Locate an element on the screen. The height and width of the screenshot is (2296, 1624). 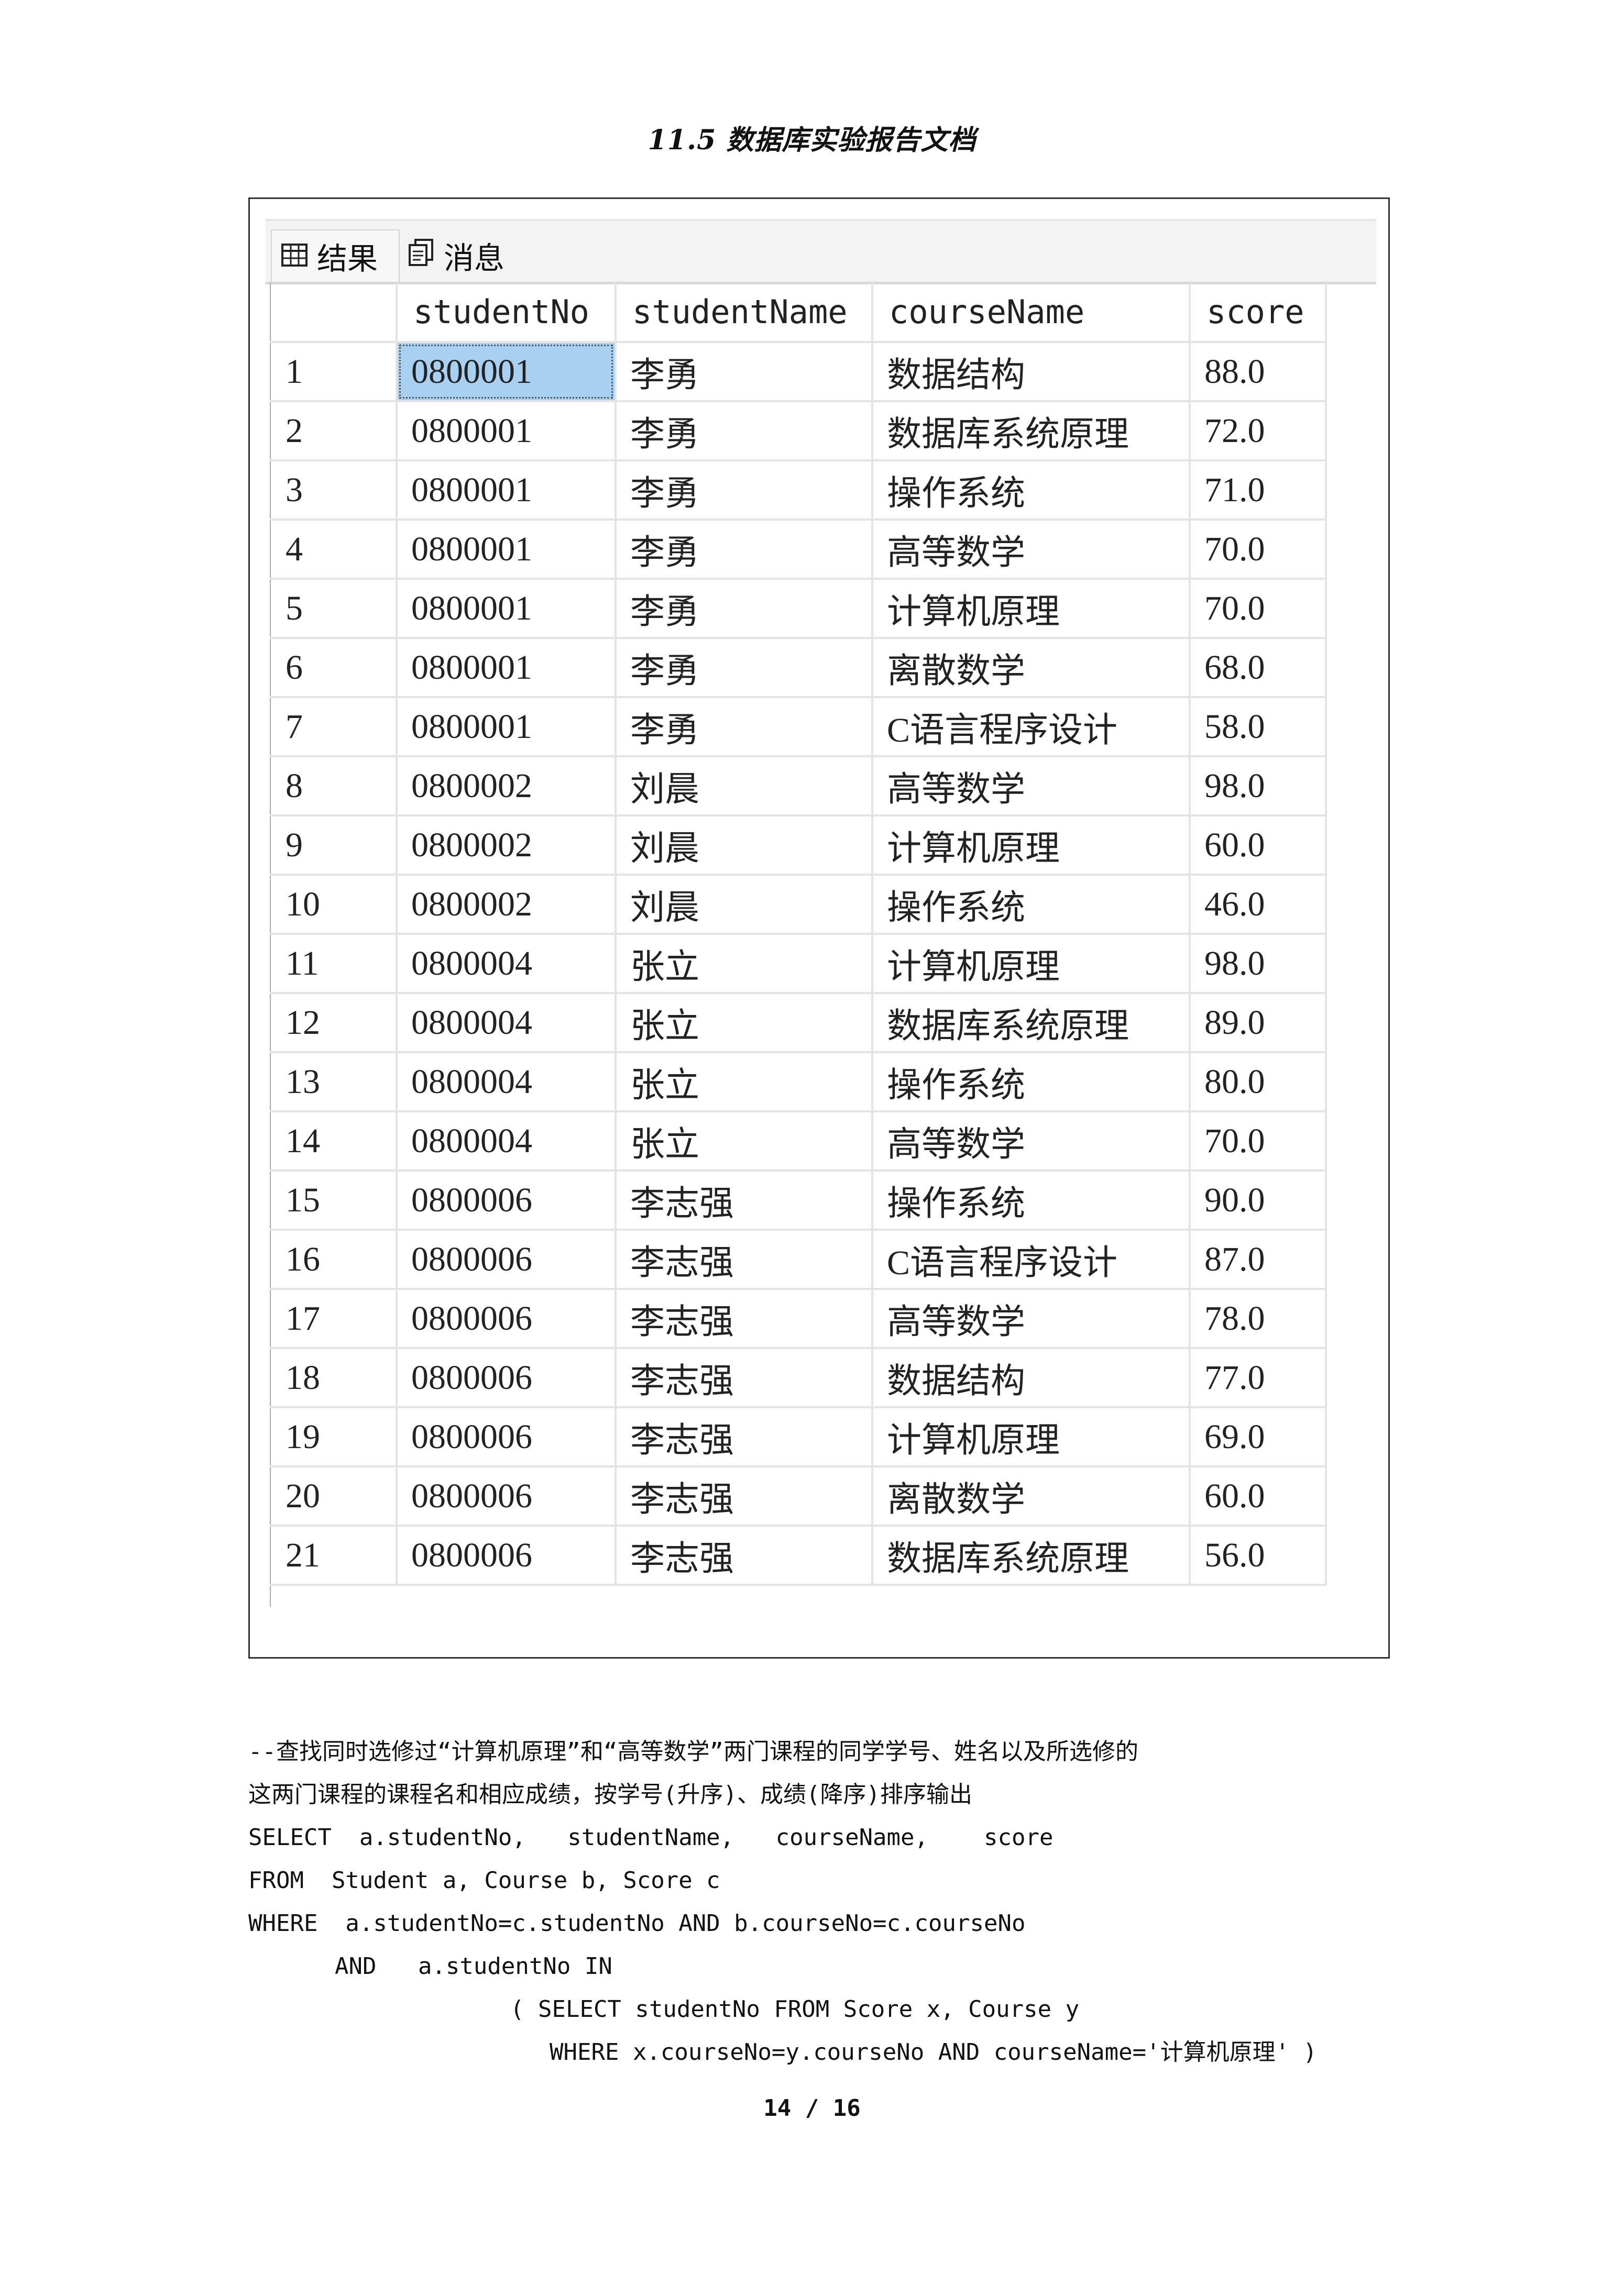
table-row: 18 0800006 李志强 数据结构 77.0 is located at coordinates (799, 1378).